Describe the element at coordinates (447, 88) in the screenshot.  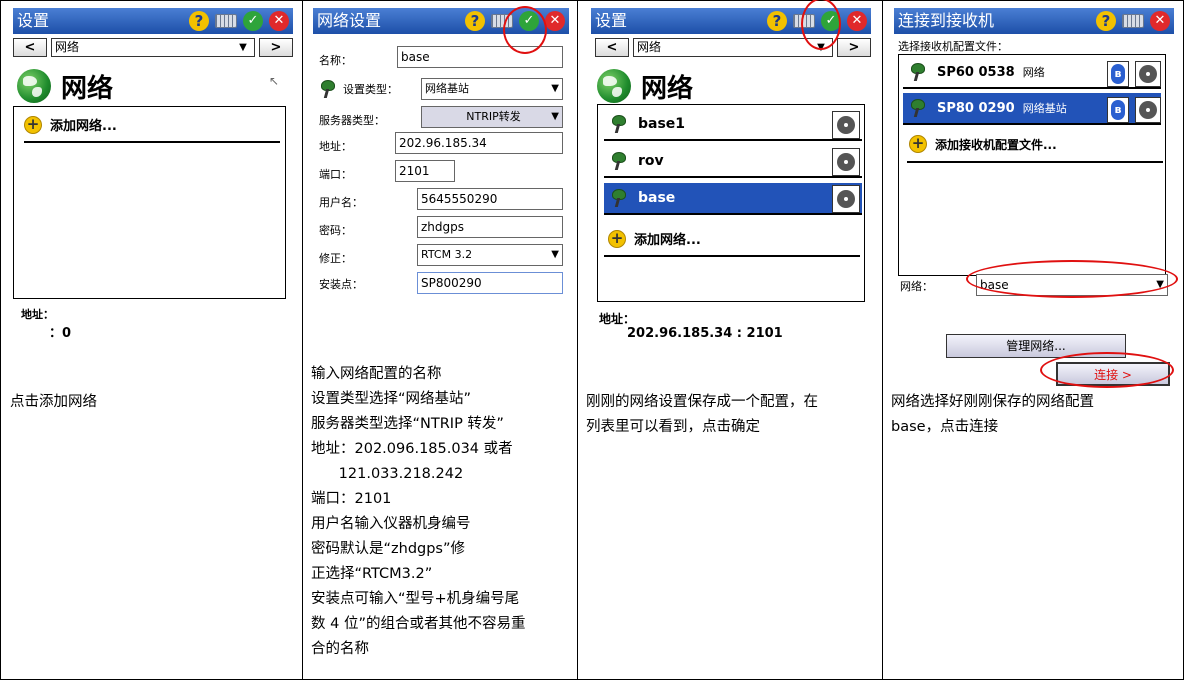
I see `type-value: 网络基站` at that location.